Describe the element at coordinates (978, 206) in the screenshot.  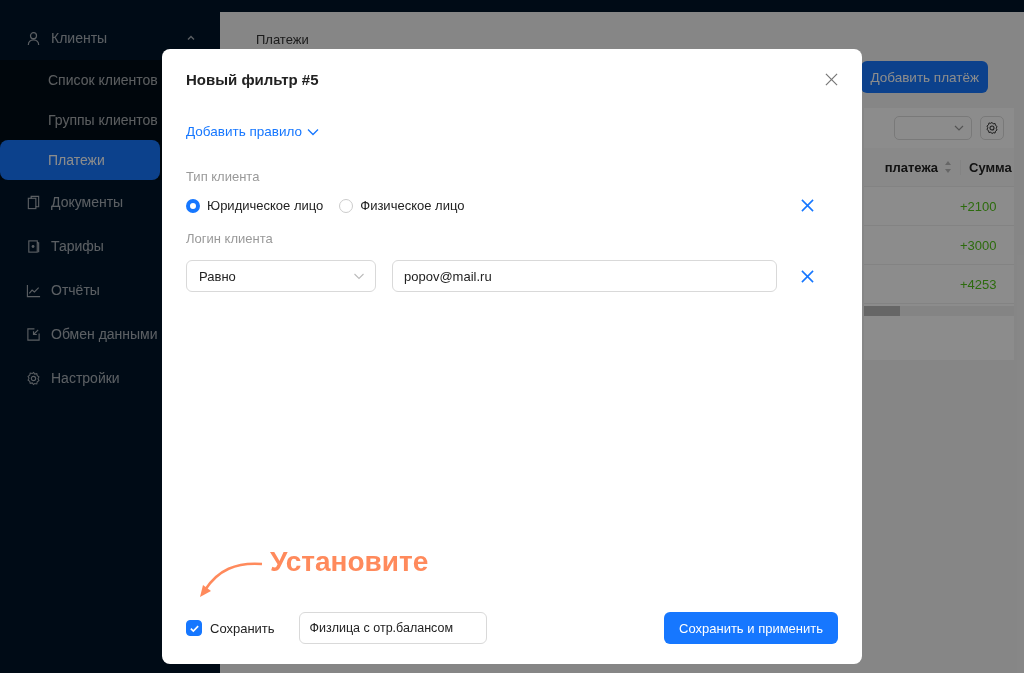
I see `table-cell: +2100` at that location.